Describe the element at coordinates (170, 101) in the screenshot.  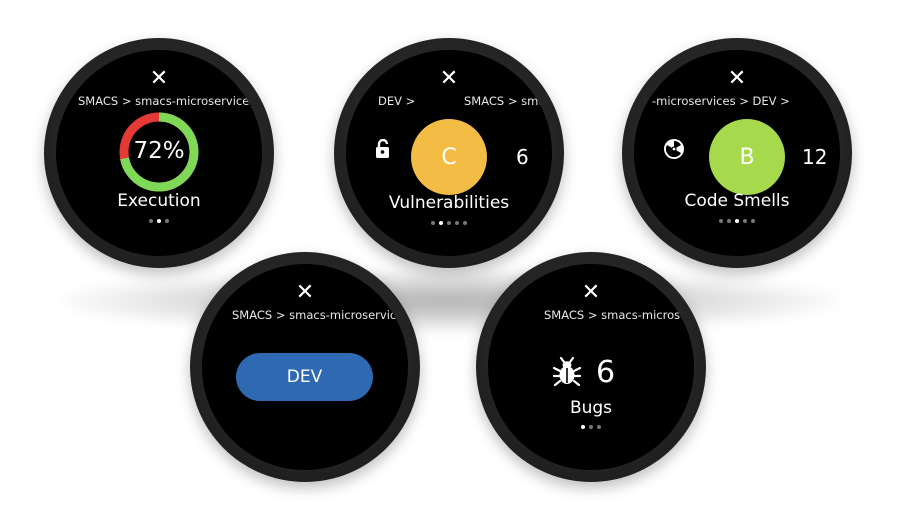
I see `breadcrumb: SMACS > smacs-microservices >` at that location.